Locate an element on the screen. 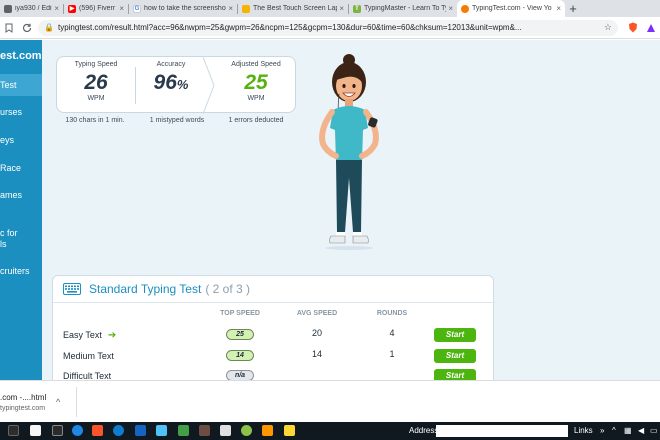 The height and width of the screenshot is (440, 660). sidebar-item-courses: urses is located at coordinates (11, 112).